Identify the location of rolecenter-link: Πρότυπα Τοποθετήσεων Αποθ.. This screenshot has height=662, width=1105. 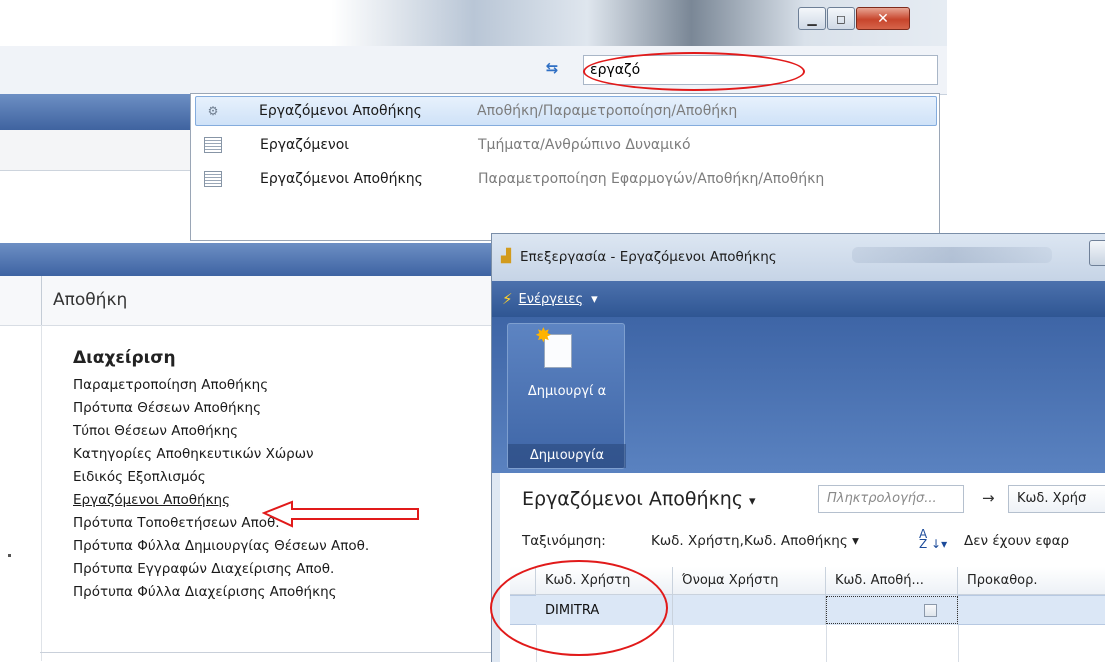
(176, 523).